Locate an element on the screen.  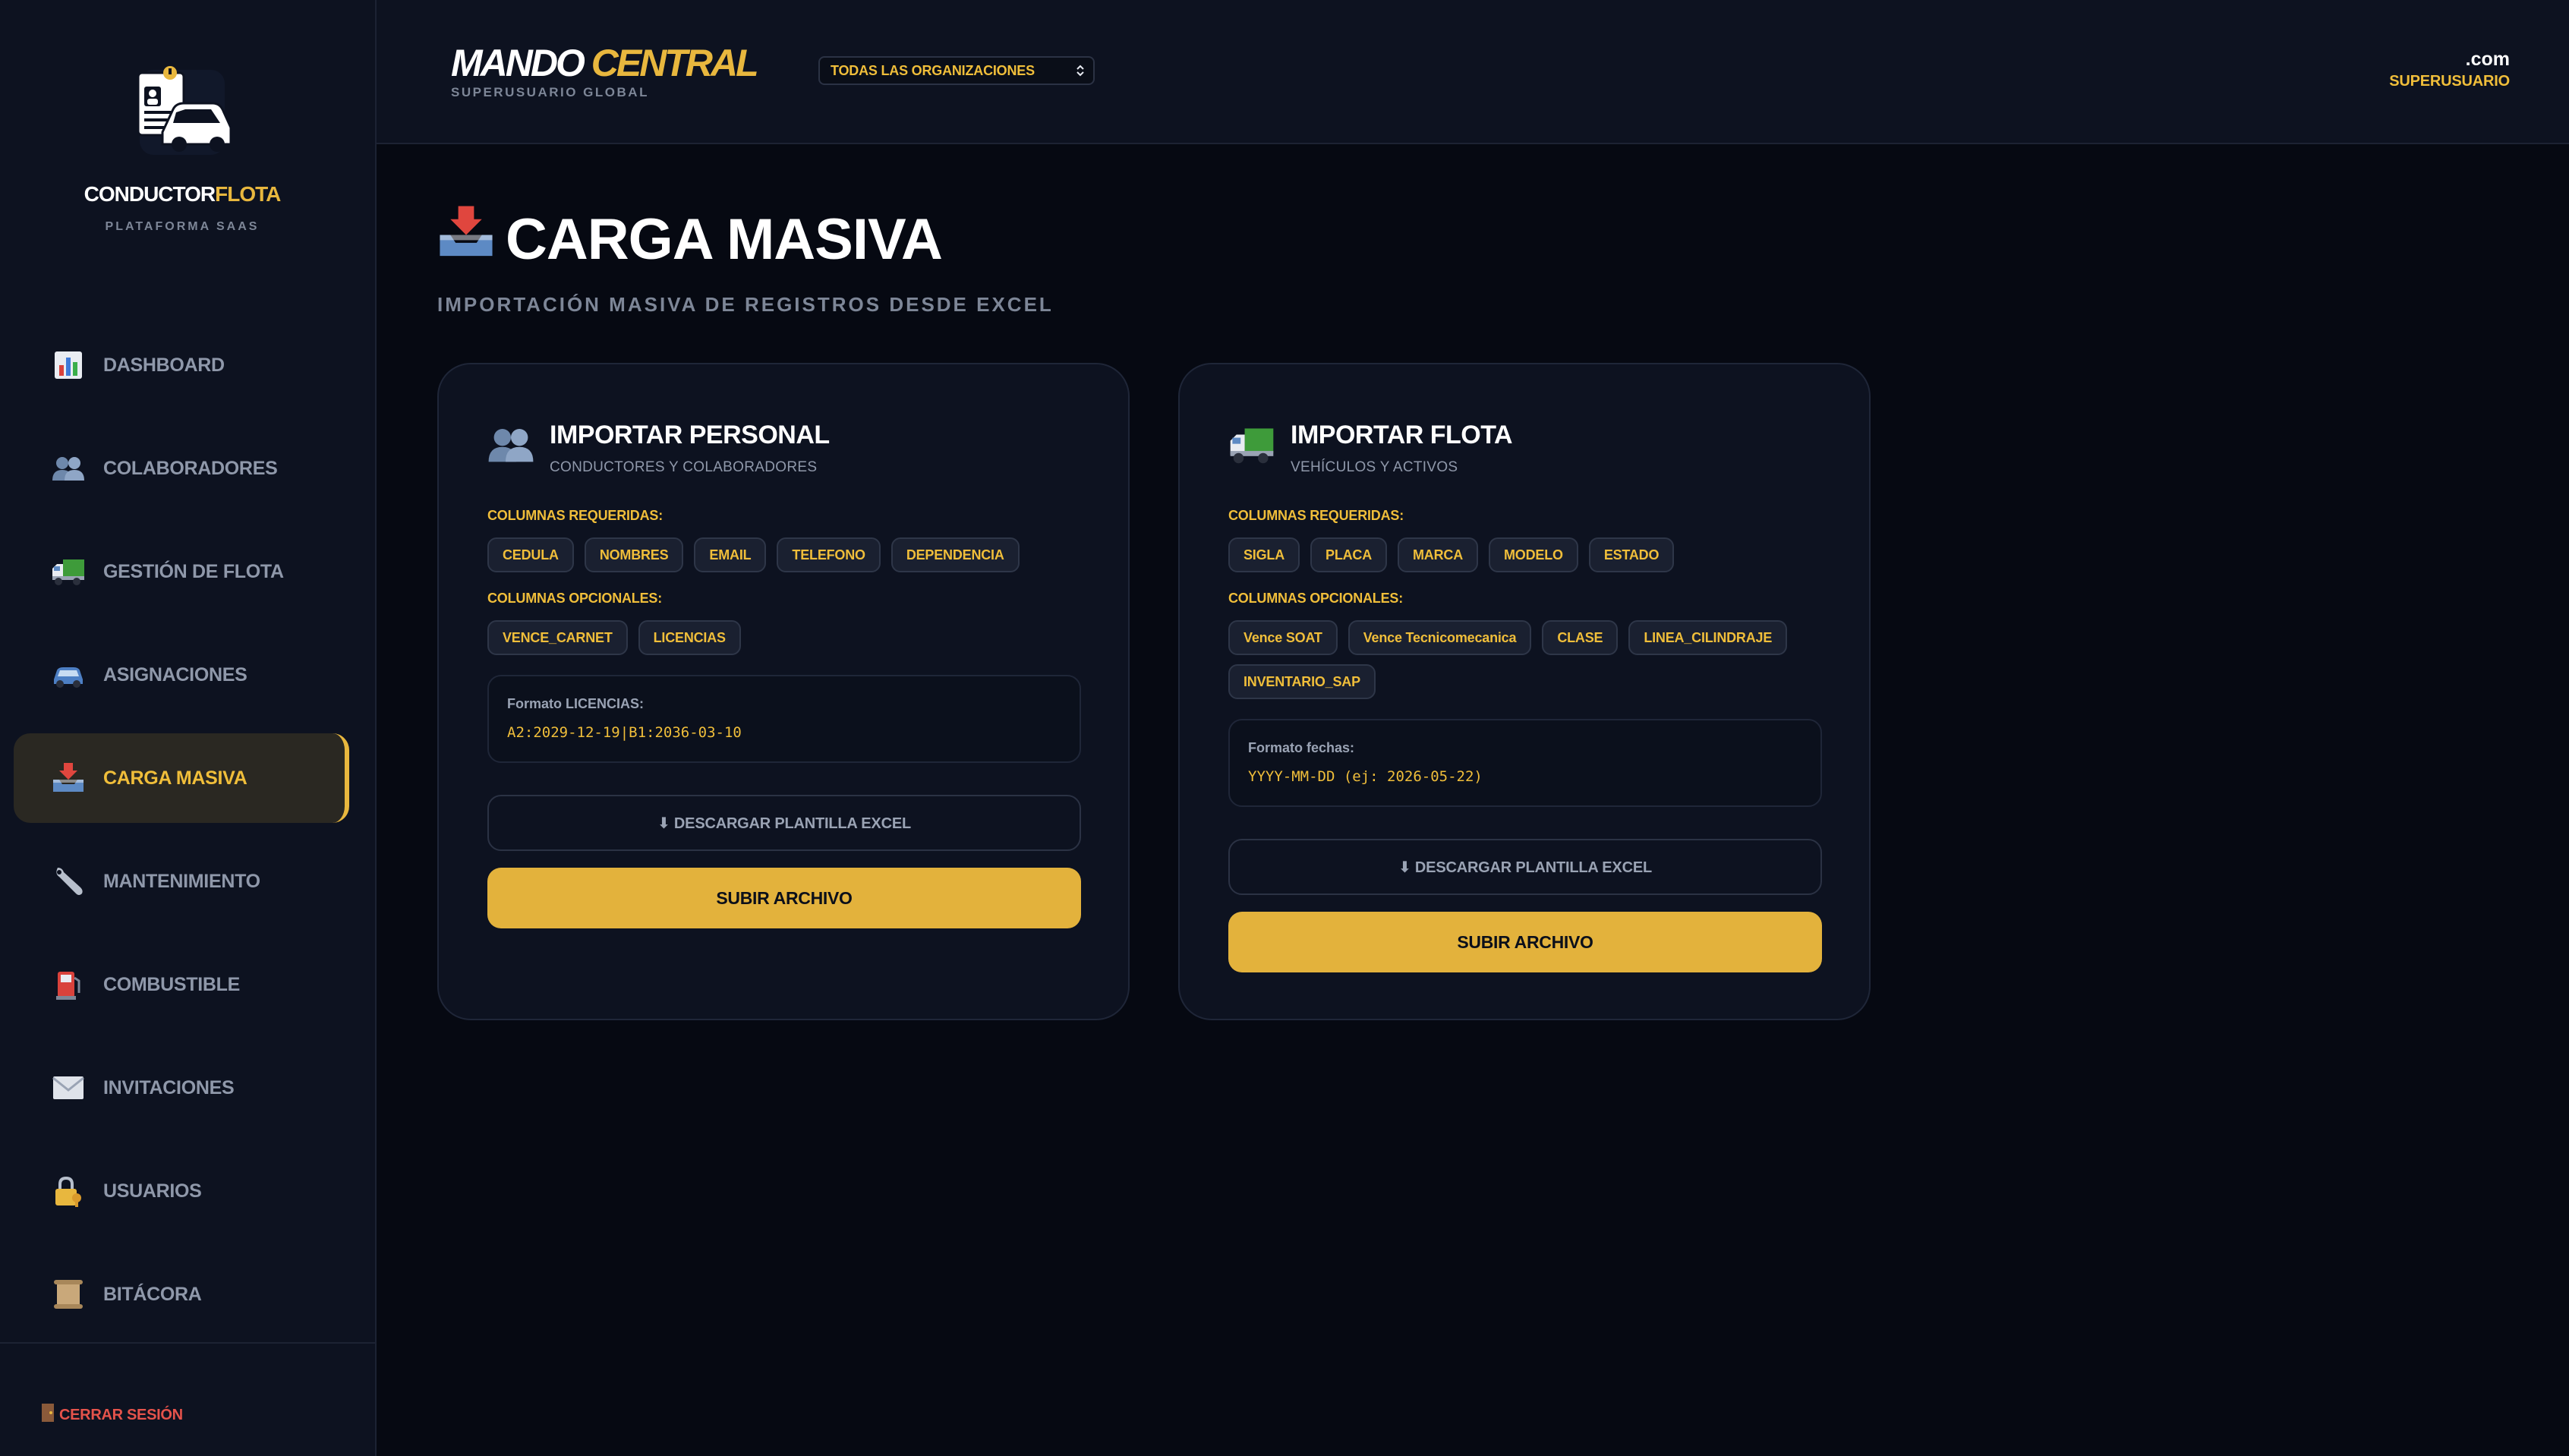
column-chip: INVENTARIO_SAP is located at coordinates (1302, 681).